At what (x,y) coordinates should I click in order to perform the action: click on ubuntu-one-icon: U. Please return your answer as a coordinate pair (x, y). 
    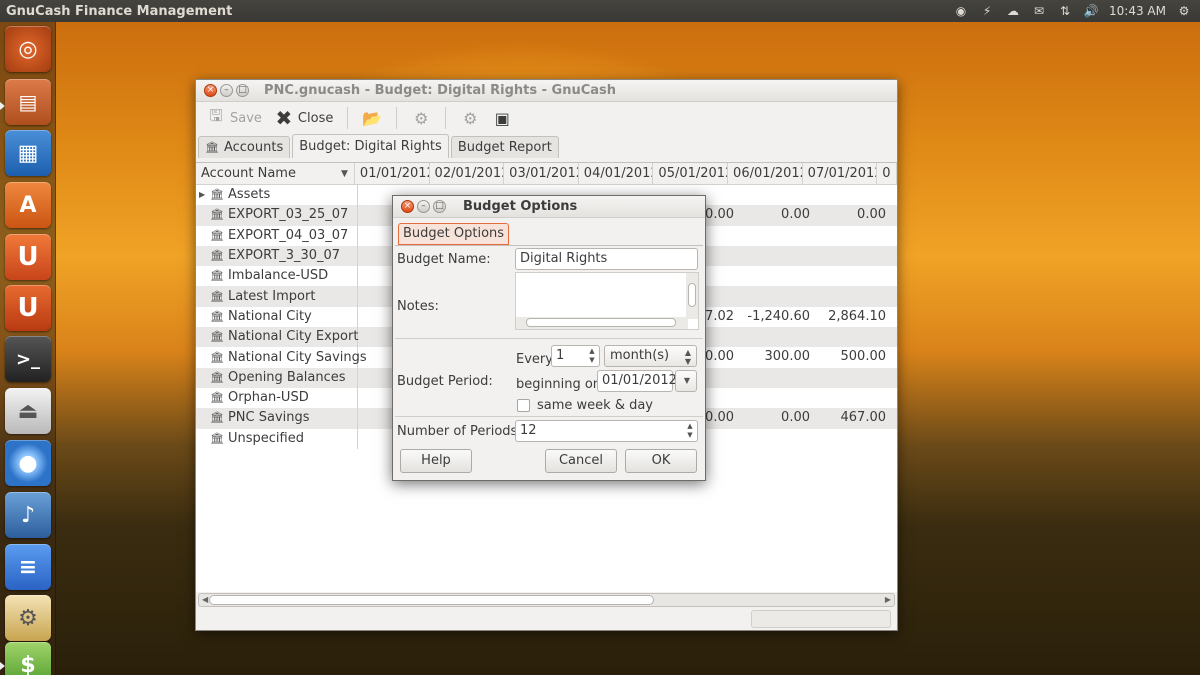
    Looking at the image, I should click on (28, 257).